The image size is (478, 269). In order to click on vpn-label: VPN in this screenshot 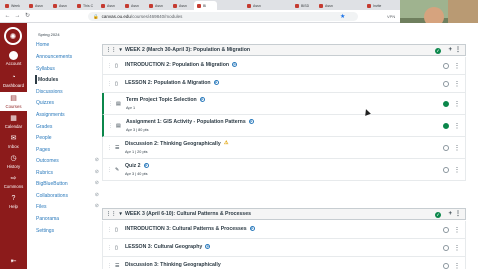, I will do `click(391, 16)`.